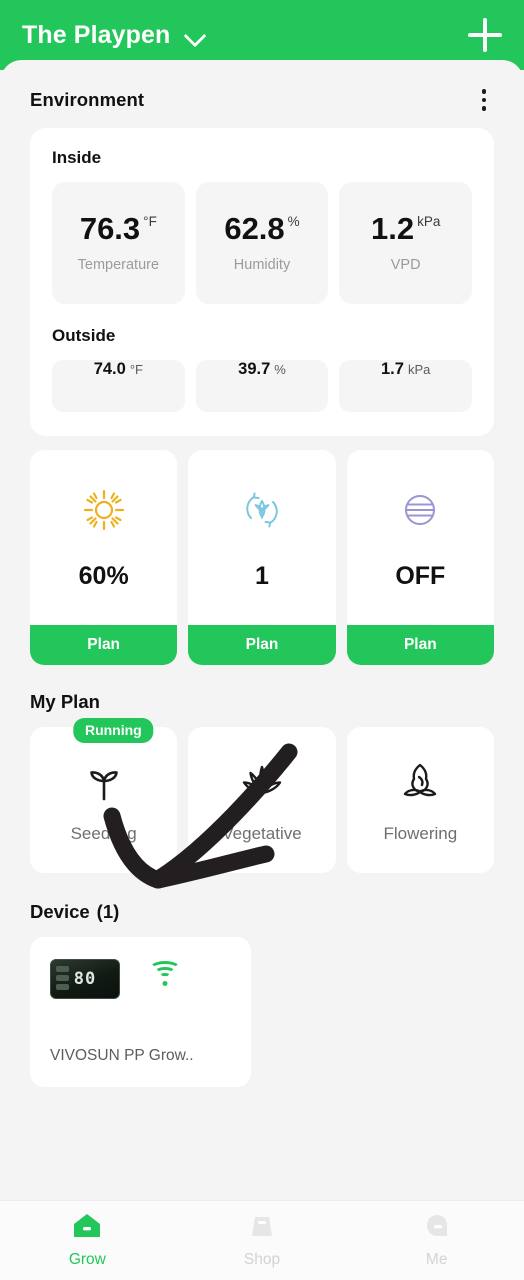  Describe the element at coordinates (262, 782) in the screenshot. I see `cannabis-leaf-icon` at that location.